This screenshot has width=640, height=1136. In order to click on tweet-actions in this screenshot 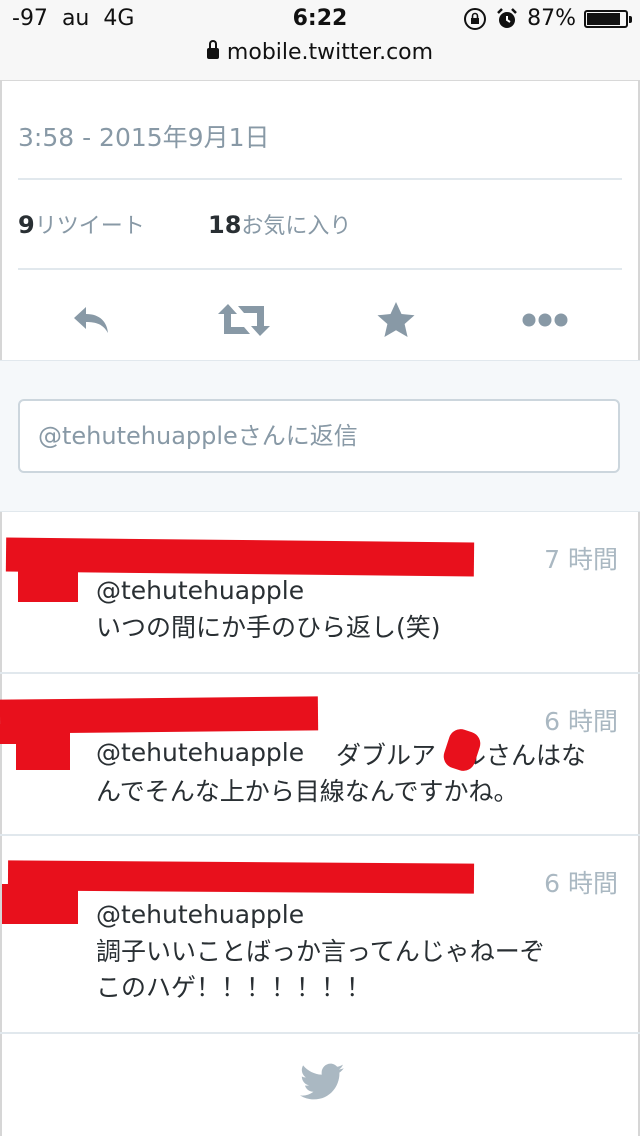, I will do `click(320, 320)`.